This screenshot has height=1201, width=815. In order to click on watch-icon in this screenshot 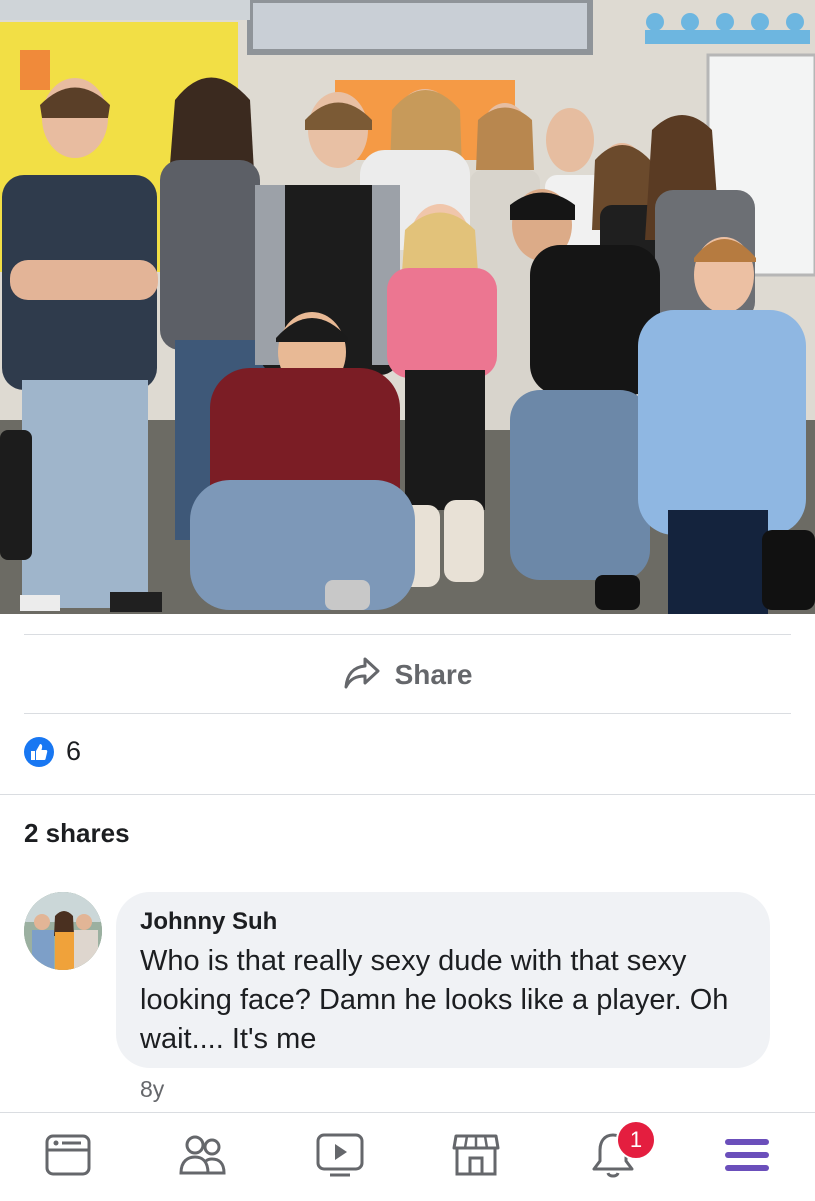, I will do `click(340, 1157)`.